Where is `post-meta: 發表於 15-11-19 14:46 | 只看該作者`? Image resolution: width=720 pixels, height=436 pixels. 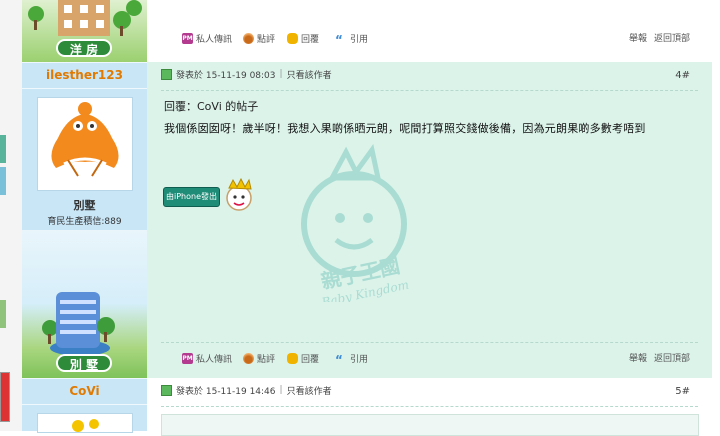
post-meta: 發表於 15-11-19 14:46 | 只看該作者 is located at coordinates (246, 390).